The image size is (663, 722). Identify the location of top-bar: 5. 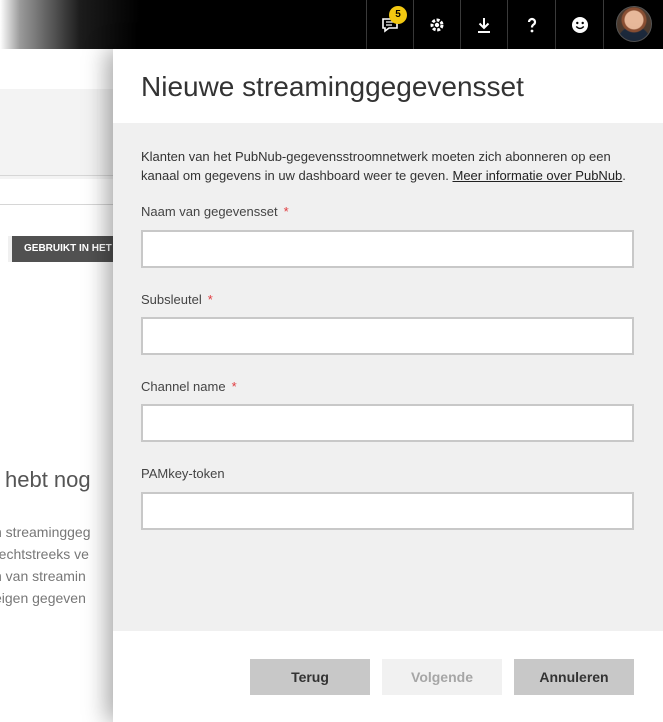
(331, 24).